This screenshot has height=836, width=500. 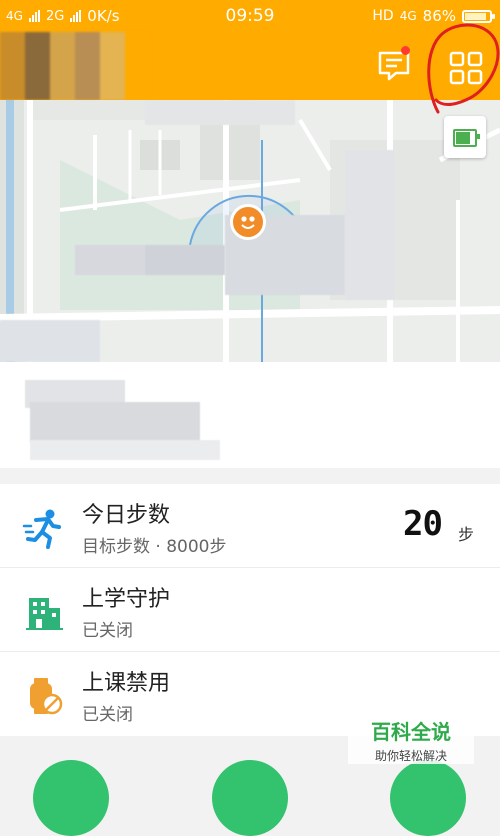 I want to click on child-face-icon, so click(x=248, y=222).